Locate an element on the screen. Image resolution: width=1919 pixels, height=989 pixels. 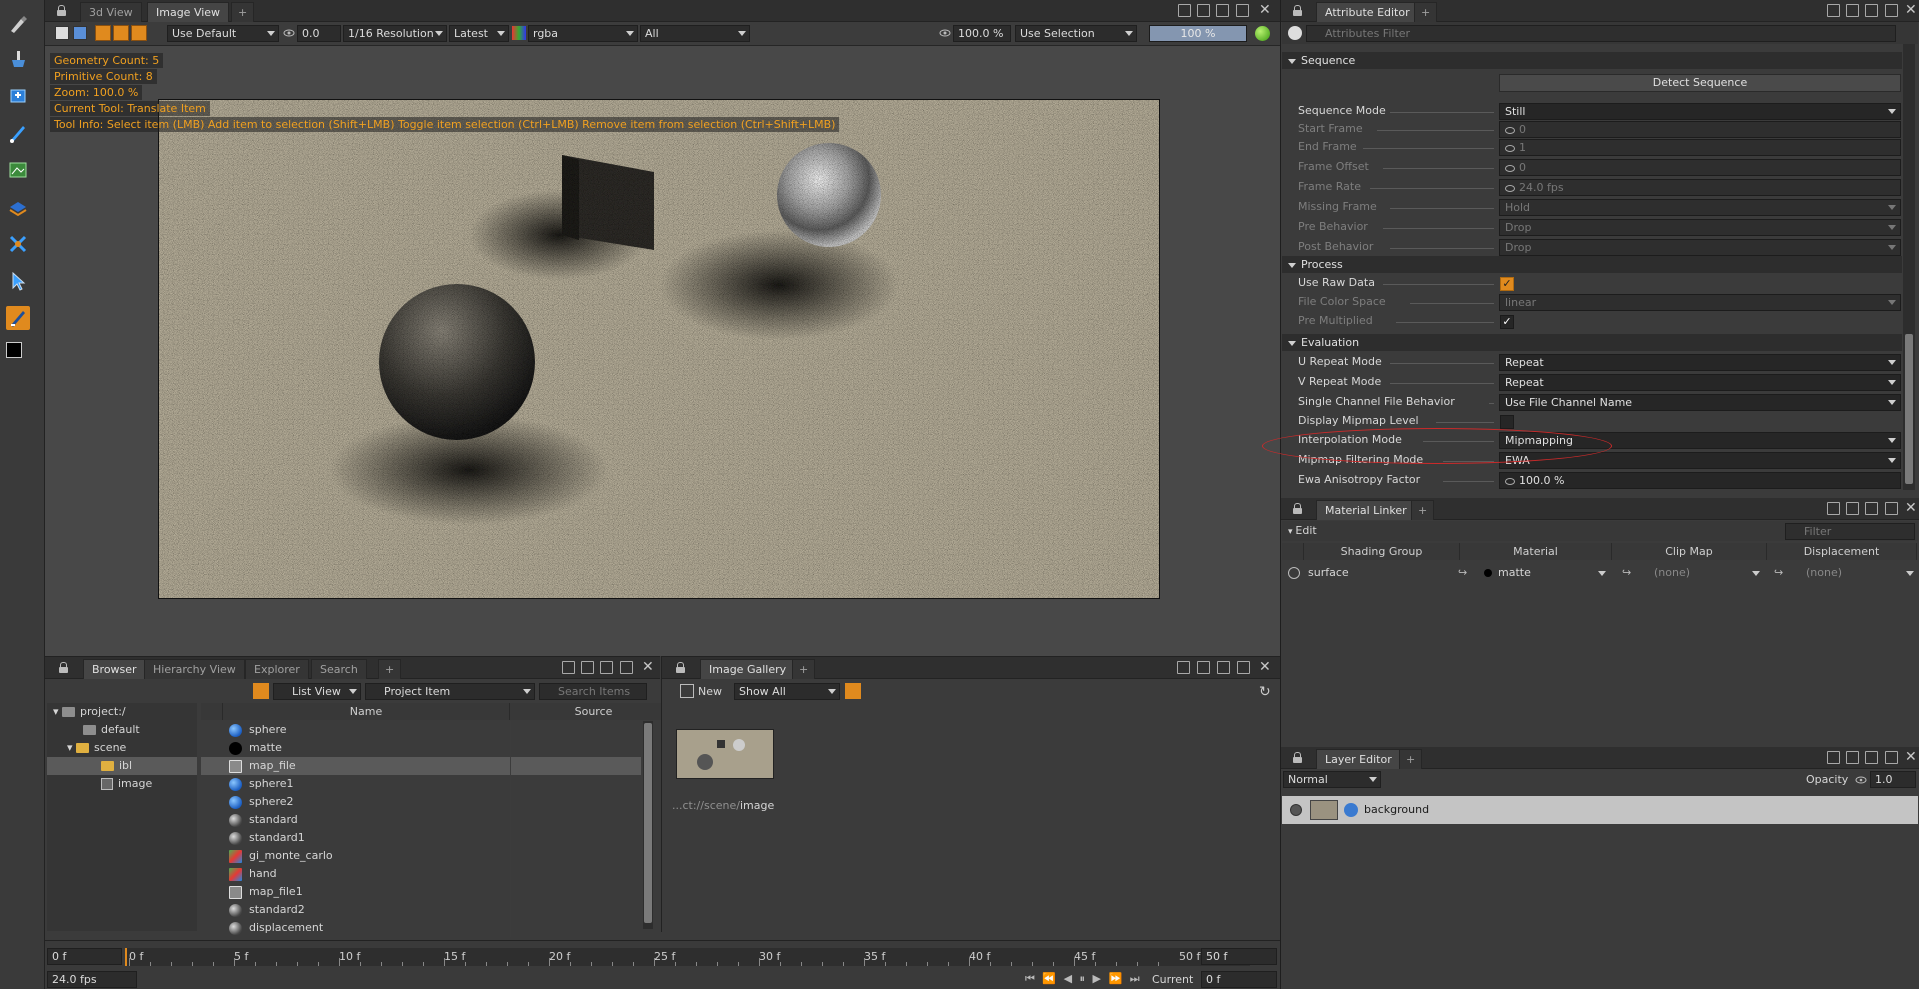
attr-checkbox is located at coordinates (1507, 422).